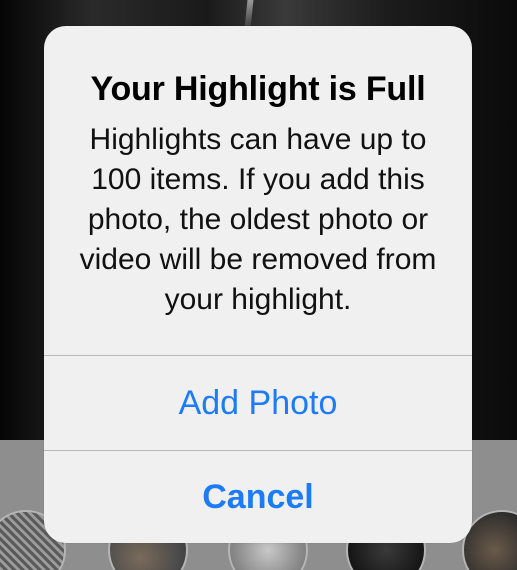 Image resolution: width=517 pixels, height=570 pixels. What do you see at coordinates (258, 497) in the screenshot?
I see `cancel-button: Cancel` at bounding box center [258, 497].